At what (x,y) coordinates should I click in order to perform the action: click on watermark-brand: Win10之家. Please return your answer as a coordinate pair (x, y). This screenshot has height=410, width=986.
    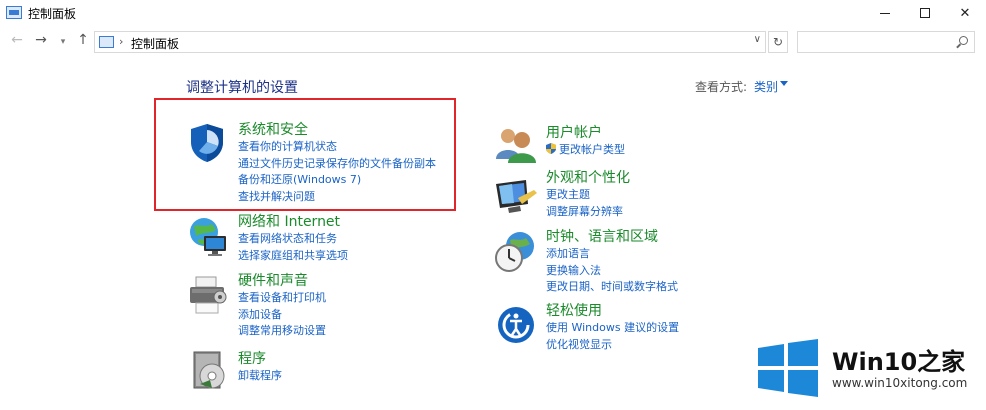
    Looking at the image, I should click on (899, 362).